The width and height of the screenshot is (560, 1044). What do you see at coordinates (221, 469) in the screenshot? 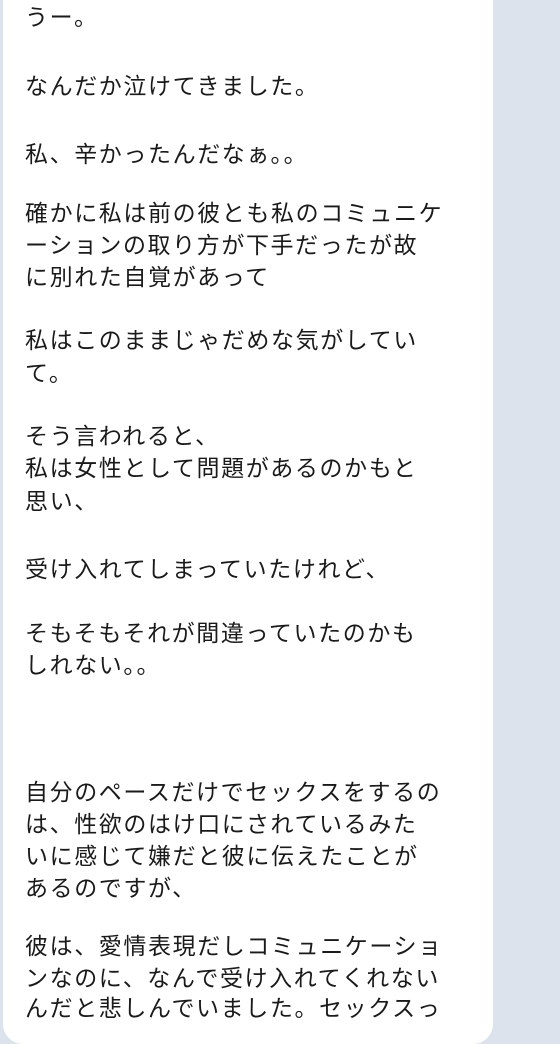
I see `message-line: 私は女性として問題があるのかもと` at bounding box center [221, 469].